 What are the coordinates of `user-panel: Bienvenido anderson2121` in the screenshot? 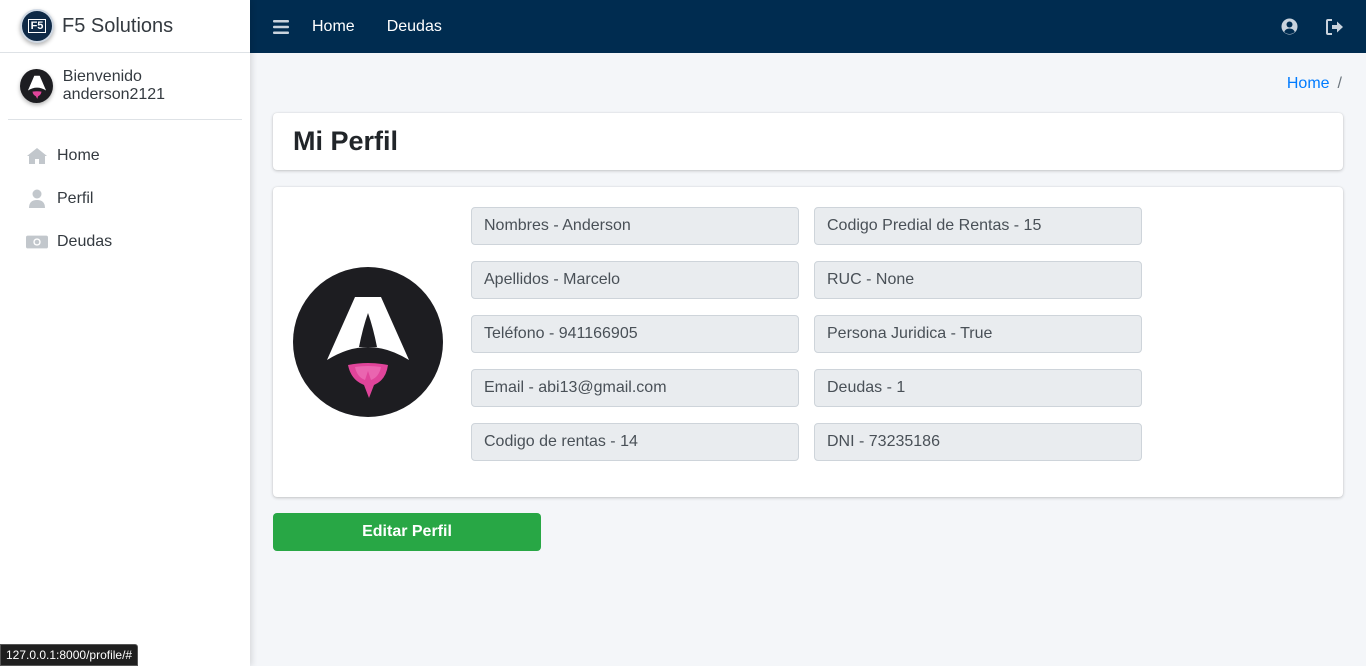 It's located at (125, 86).